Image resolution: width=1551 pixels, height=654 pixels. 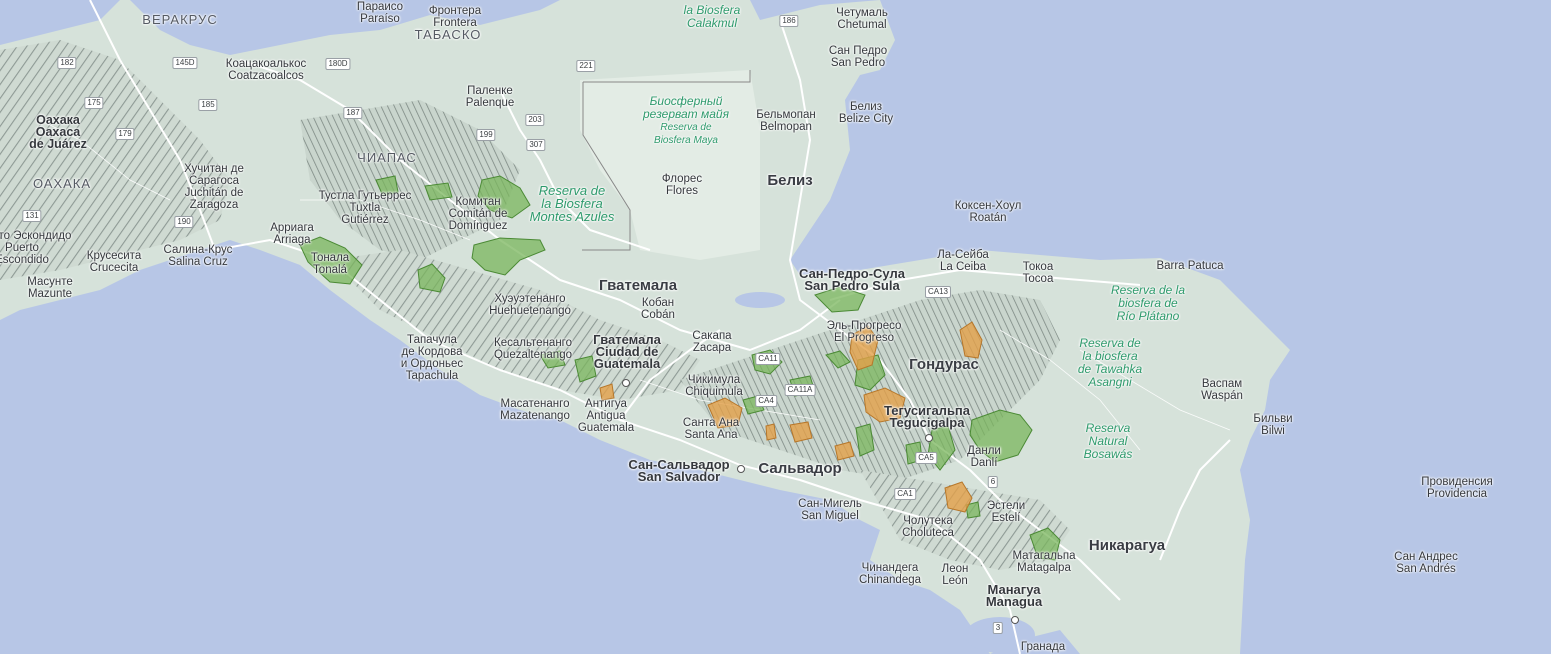 I want to click on highway-shield: 221, so click(x=586, y=66).